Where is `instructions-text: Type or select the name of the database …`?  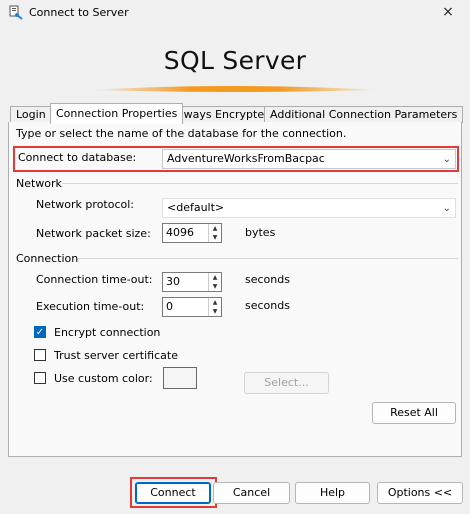 instructions-text: Type or select the name of the database … is located at coordinates (181, 133).